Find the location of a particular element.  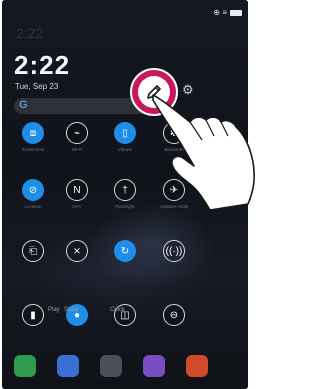

tile-sync: ↻ is located at coordinates (125, 251).